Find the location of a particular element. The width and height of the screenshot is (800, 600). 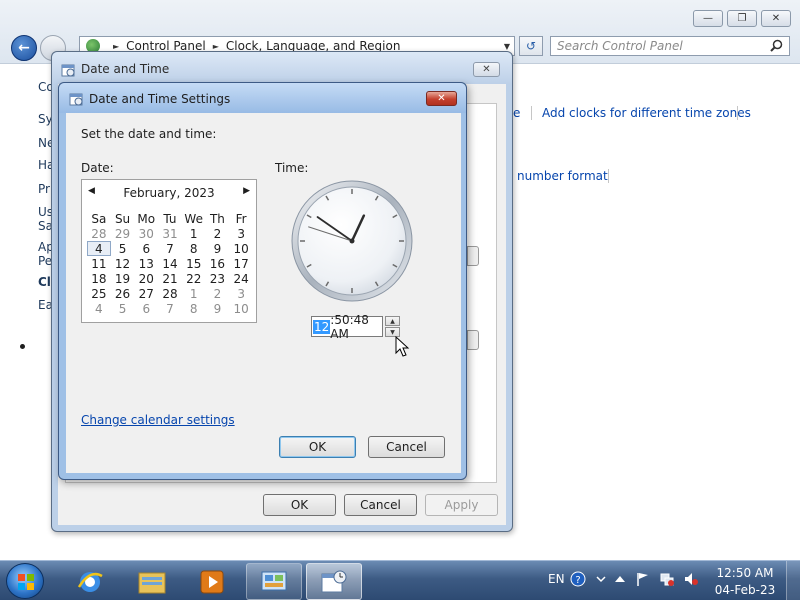

show-desktop-button is located at coordinates (793, 580).